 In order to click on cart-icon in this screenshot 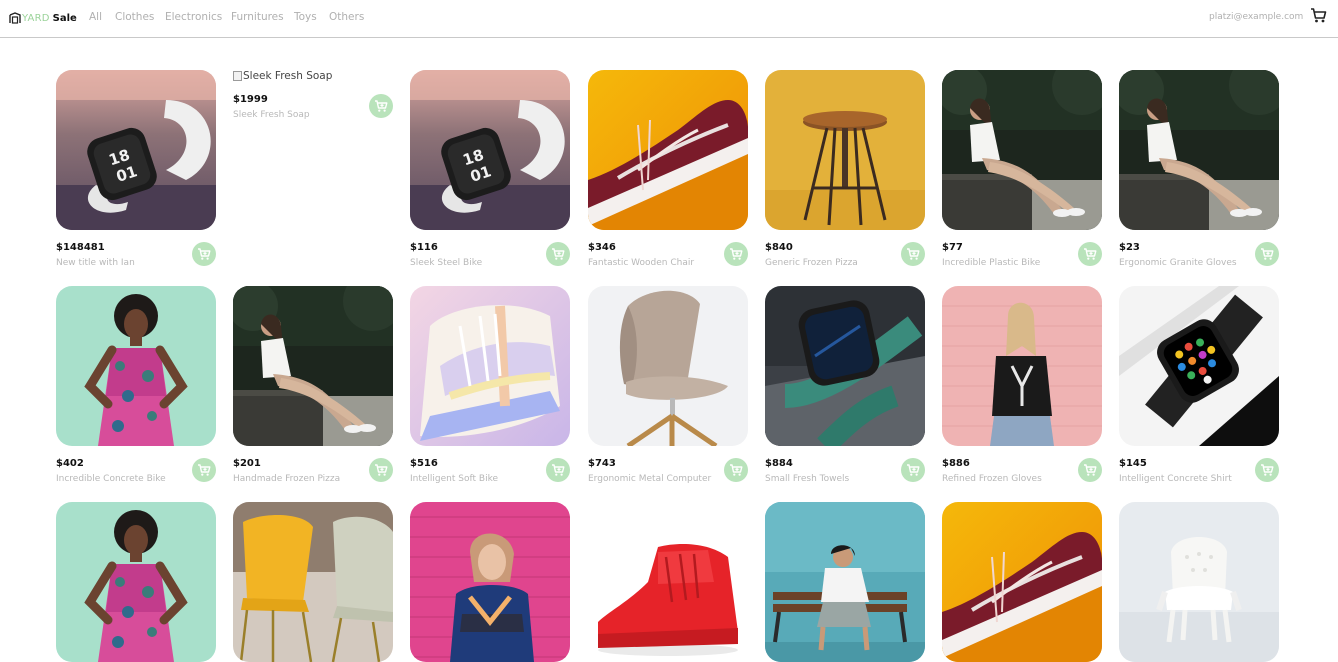, I will do `click(1318, 15)`.